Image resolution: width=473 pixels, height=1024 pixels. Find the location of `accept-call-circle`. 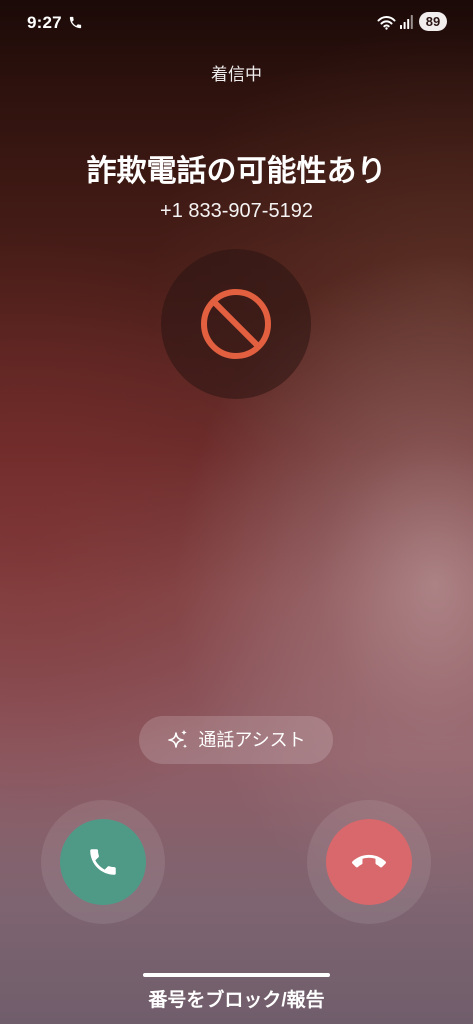

accept-call-circle is located at coordinates (103, 862).